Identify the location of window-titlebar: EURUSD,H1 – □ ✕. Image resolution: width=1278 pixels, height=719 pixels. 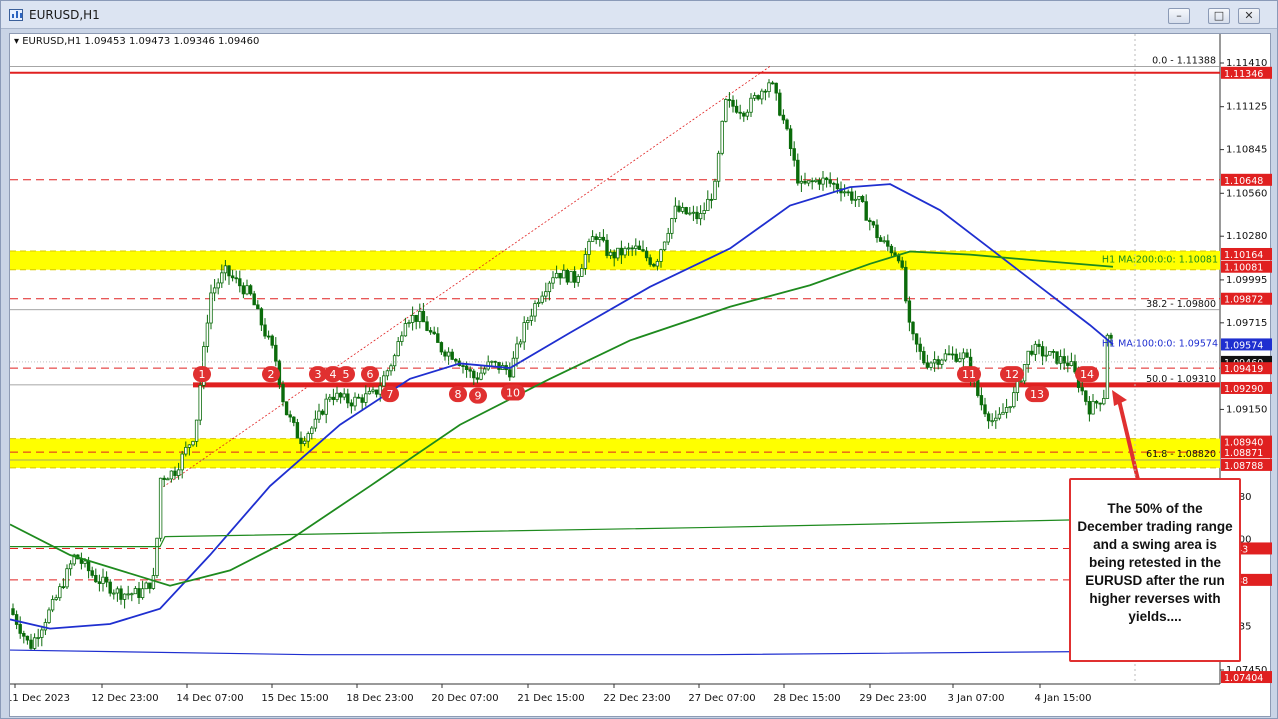
(639, 15).